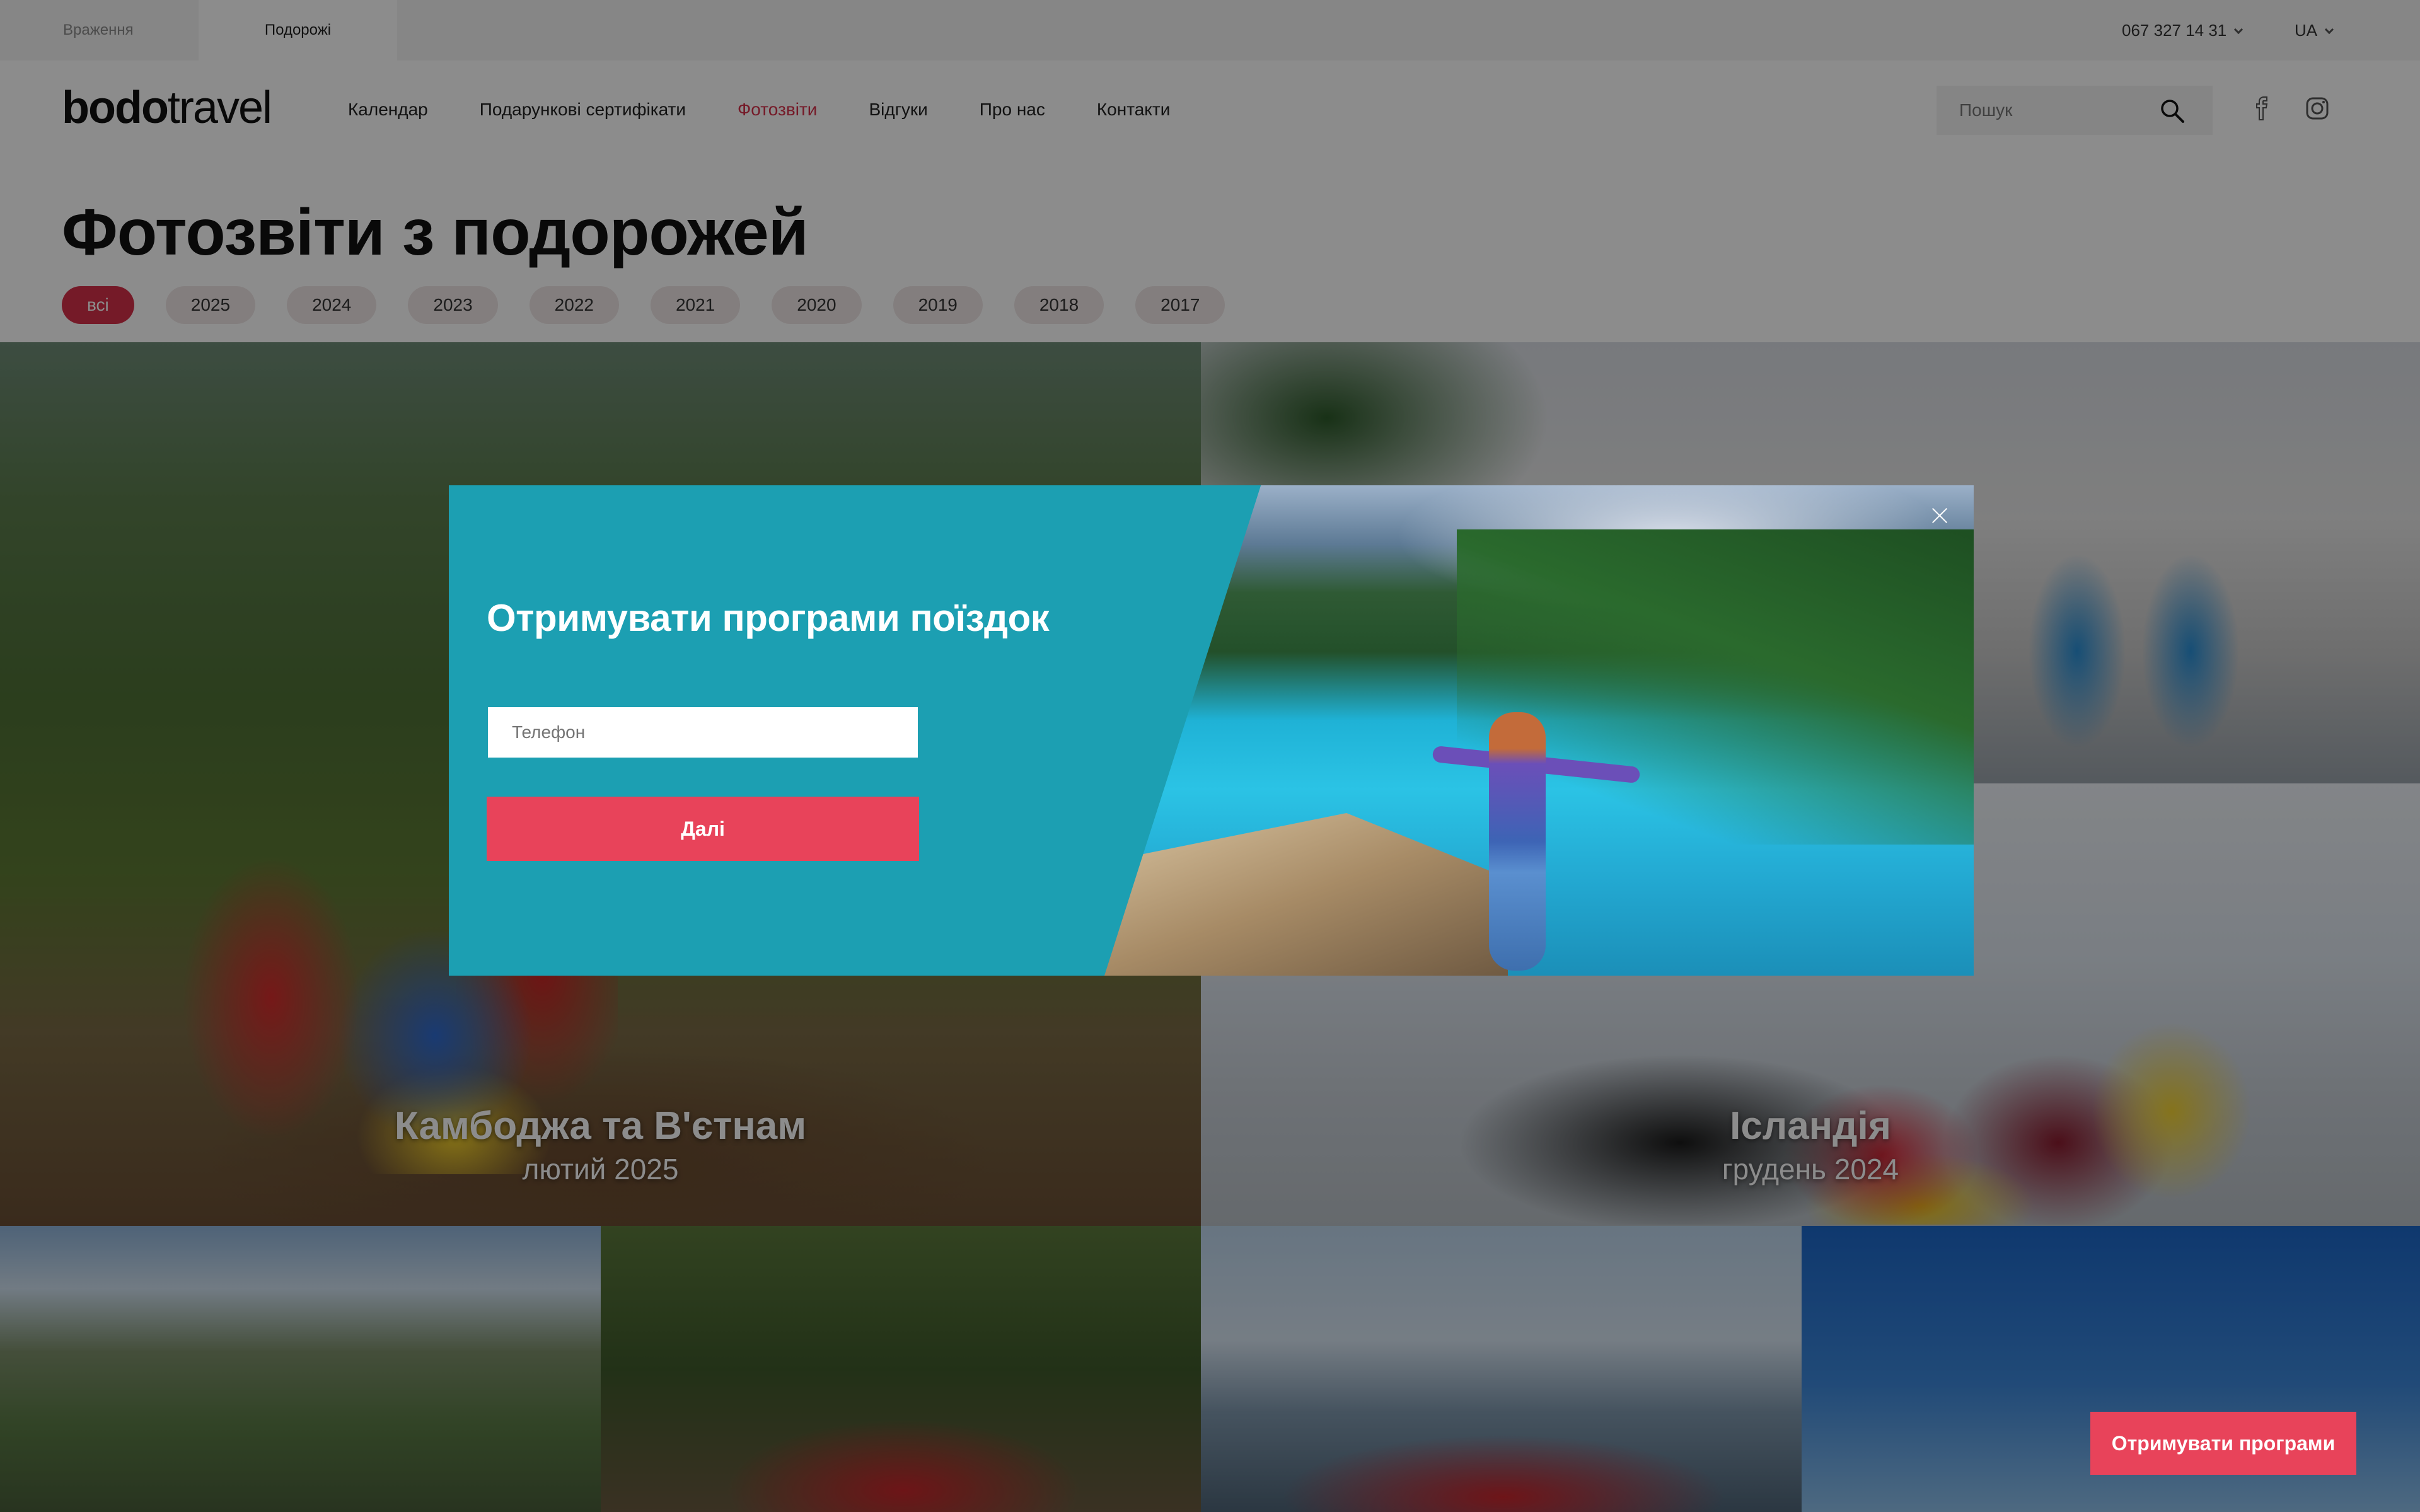 The image size is (2420, 1512). Describe the element at coordinates (703, 829) in the screenshot. I see `next-button: Далі` at that location.